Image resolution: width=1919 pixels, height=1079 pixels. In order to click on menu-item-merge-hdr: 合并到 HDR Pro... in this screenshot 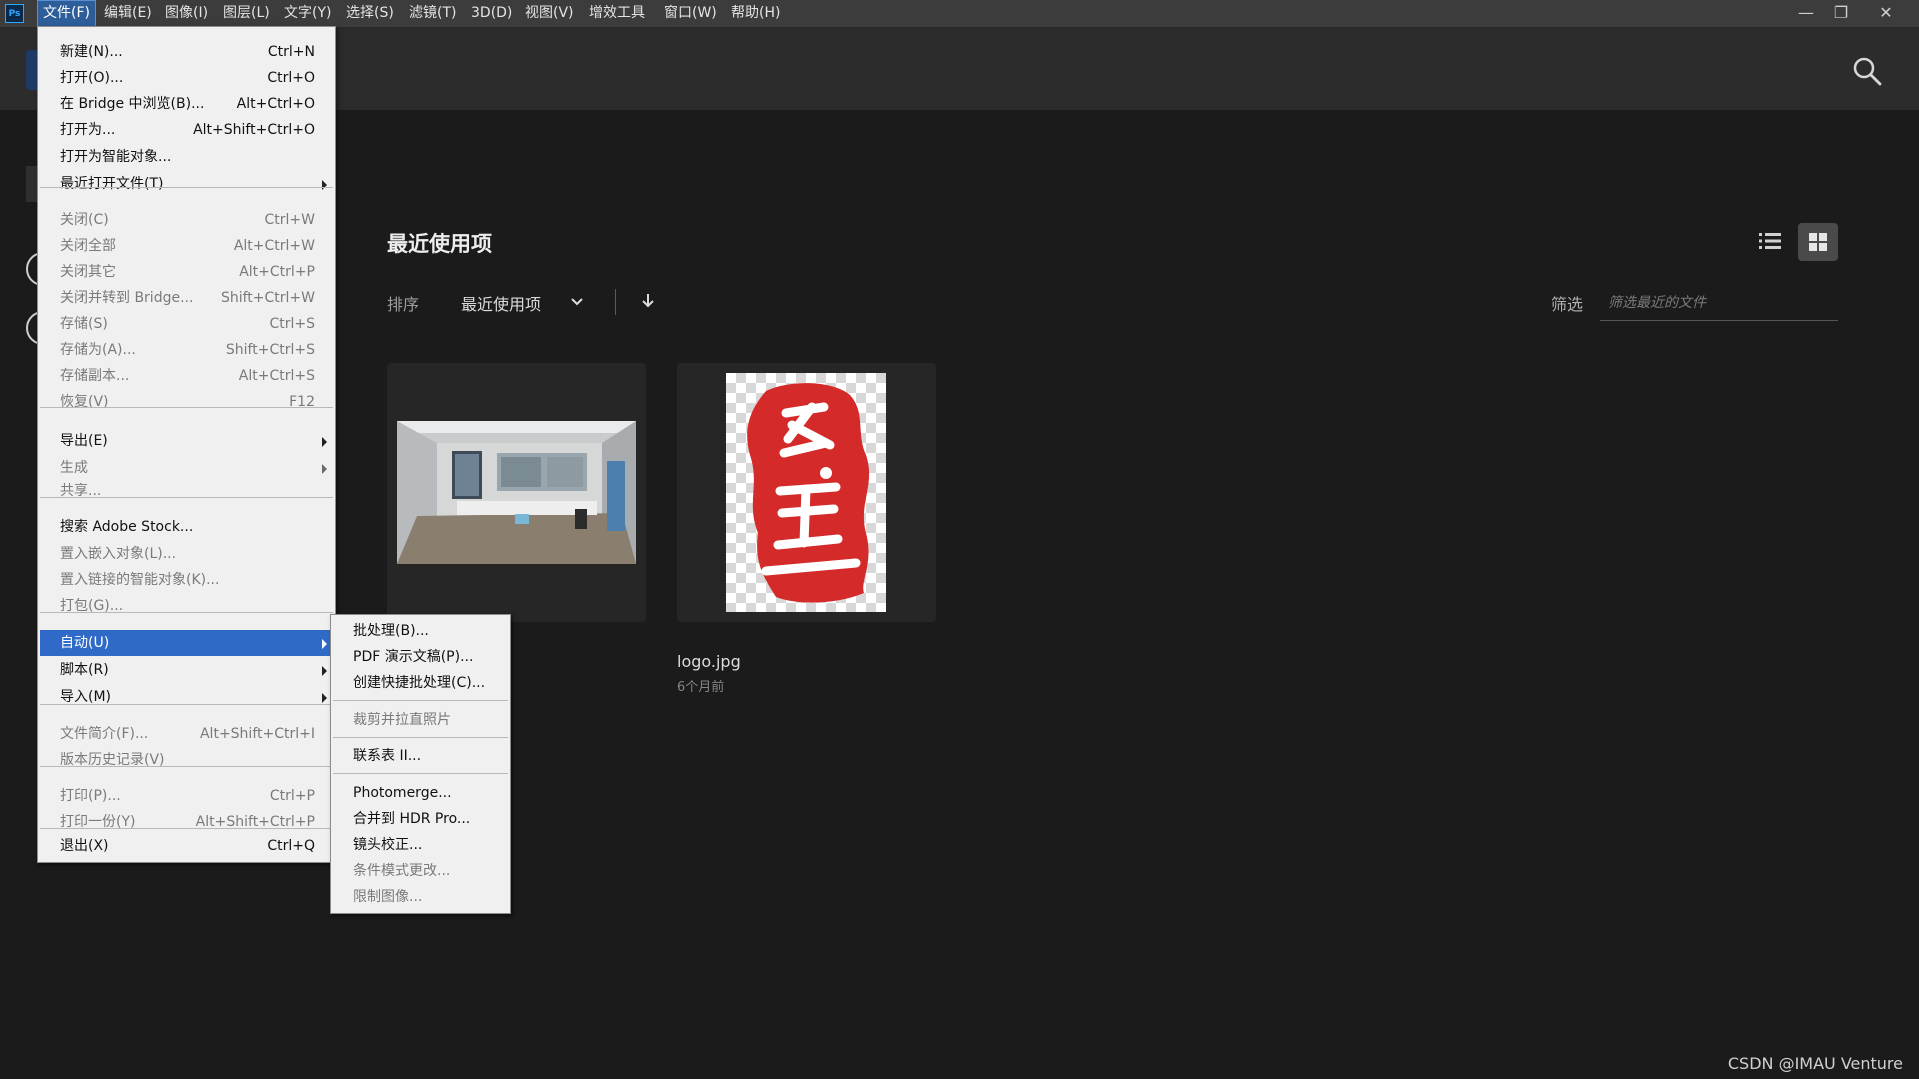, I will do `click(420, 819)`.